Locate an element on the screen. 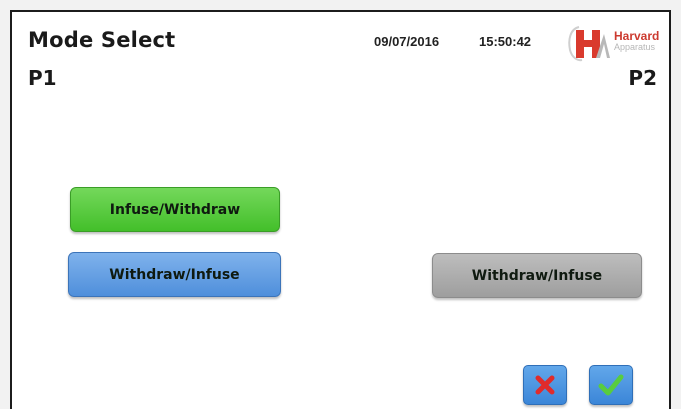  p1-withdraw-infuse-button: Withdraw/Infuse is located at coordinates (174, 274).